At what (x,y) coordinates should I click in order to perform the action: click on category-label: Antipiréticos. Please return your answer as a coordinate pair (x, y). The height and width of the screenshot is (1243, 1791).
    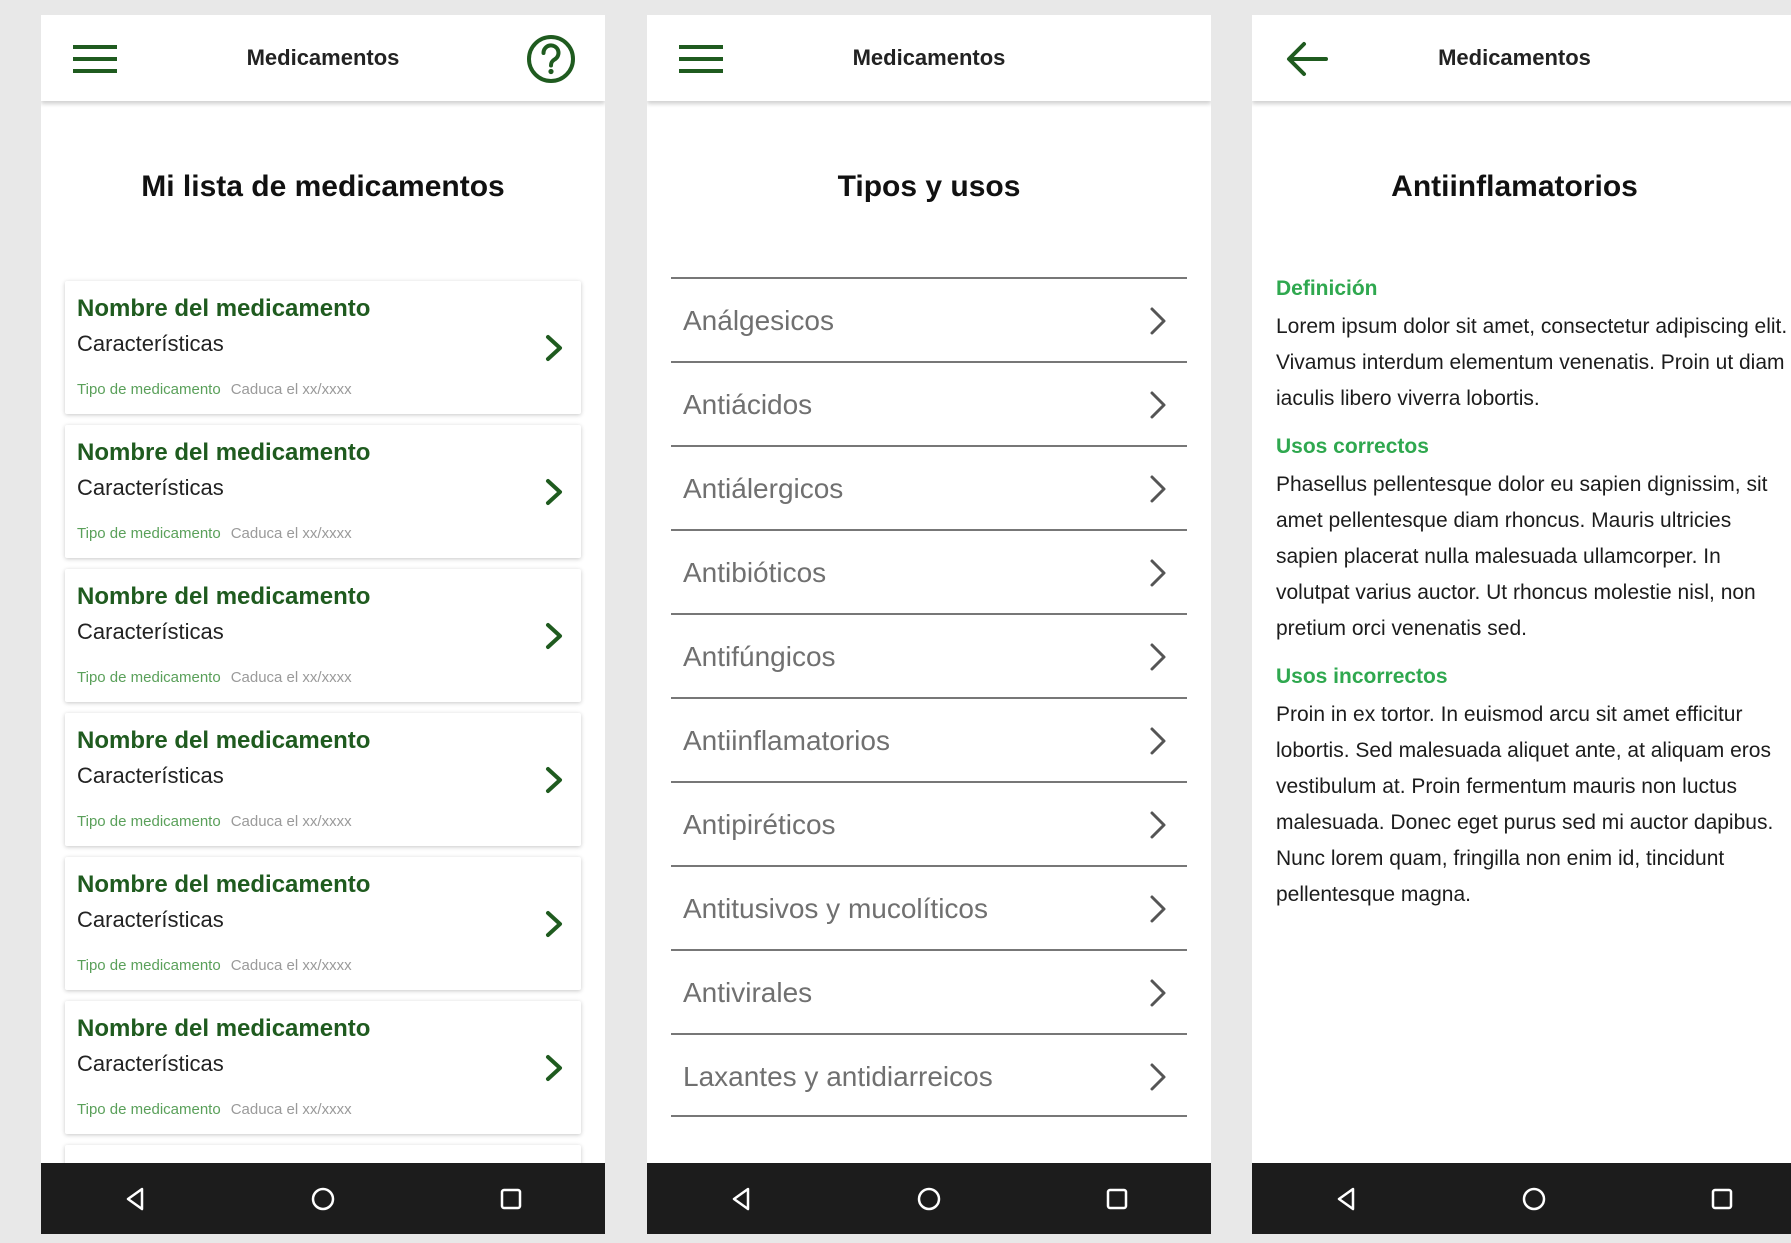
    Looking at the image, I should click on (759, 824).